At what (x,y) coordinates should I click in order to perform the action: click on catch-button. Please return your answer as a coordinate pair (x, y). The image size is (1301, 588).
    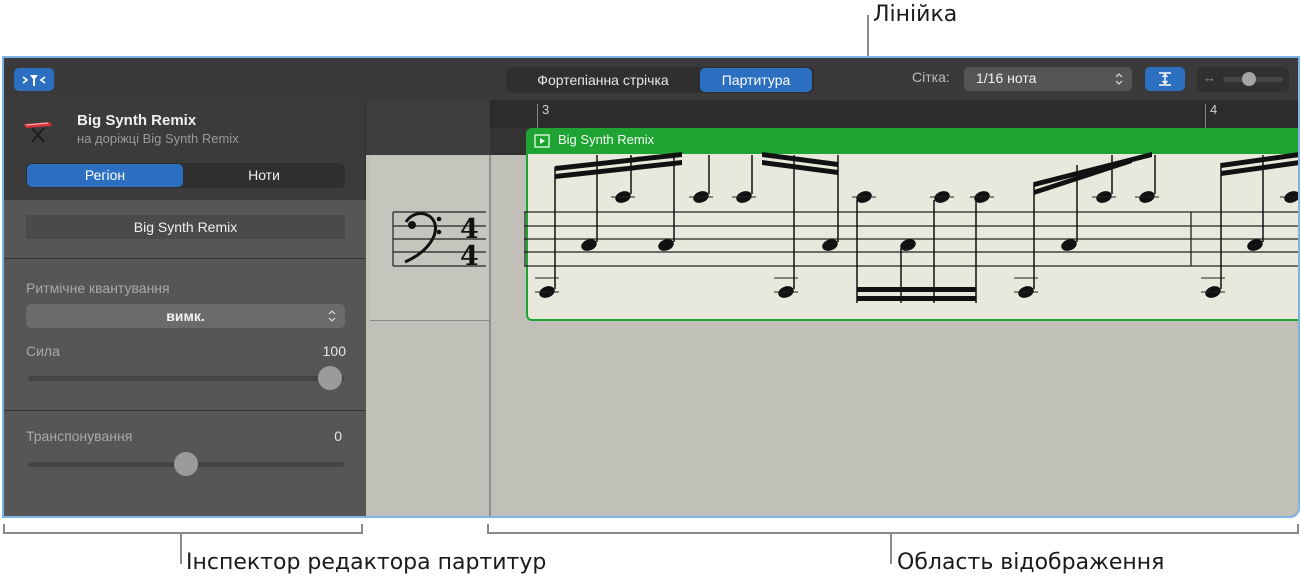
    Looking at the image, I should click on (34, 79).